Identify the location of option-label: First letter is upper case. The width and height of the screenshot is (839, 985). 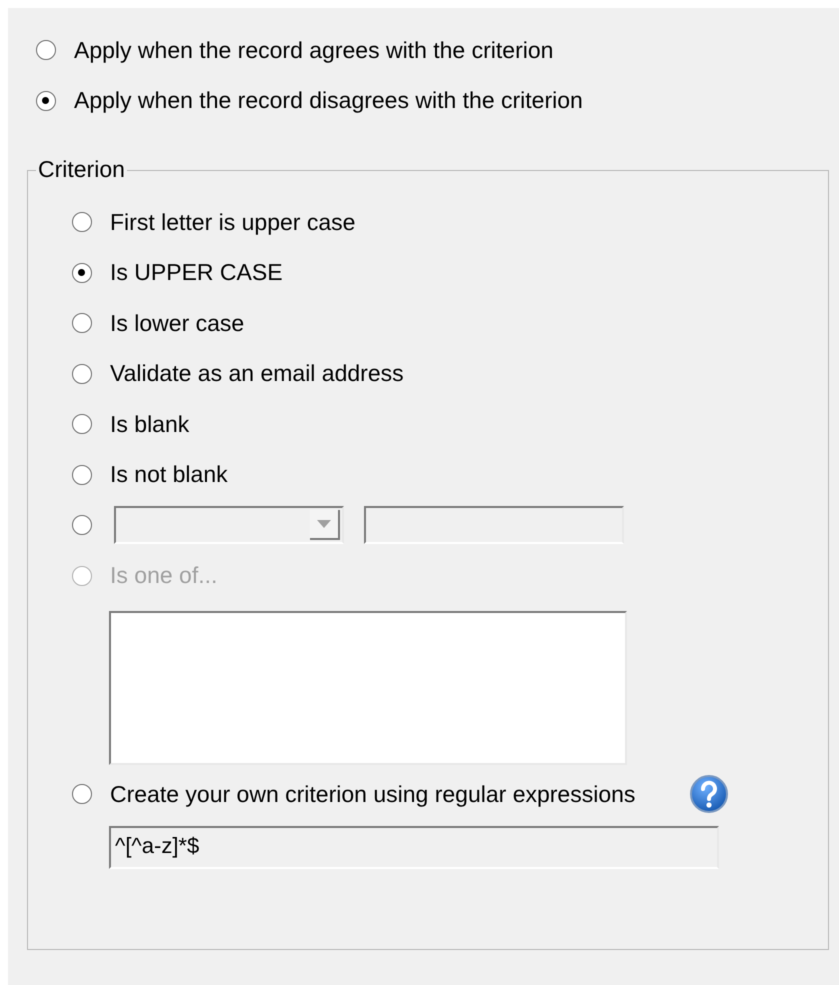
(233, 222).